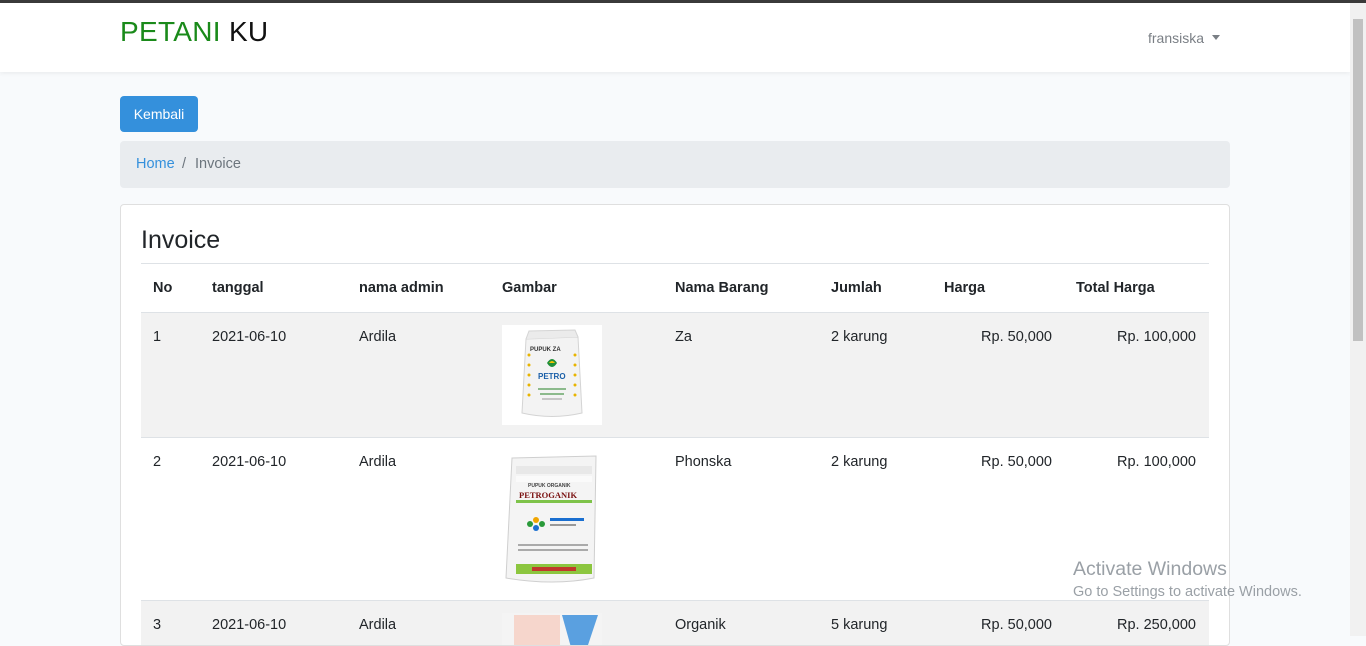 The image size is (1366, 646). Describe the element at coordinates (157, 337) in the screenshot. I see `cell-no: 1` at that location.